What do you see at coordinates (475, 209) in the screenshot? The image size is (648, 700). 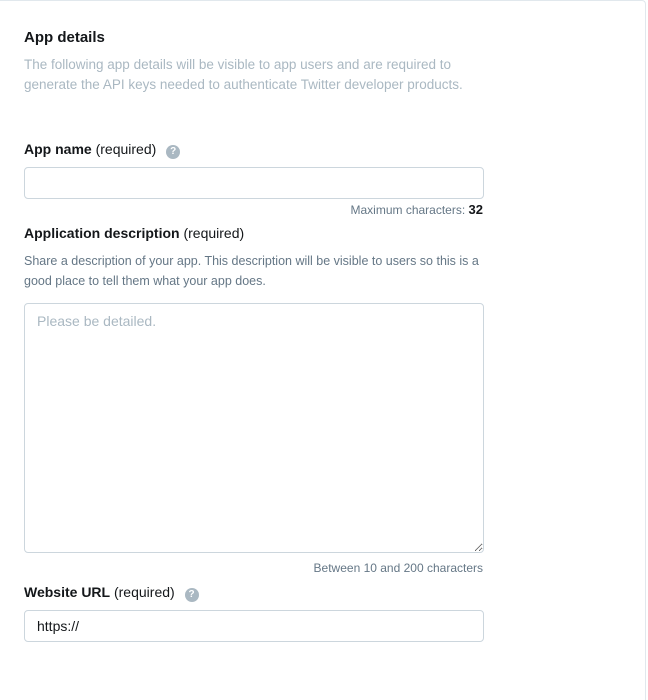 I see `max-characters-value: 32` at bounding box center [475, 209].